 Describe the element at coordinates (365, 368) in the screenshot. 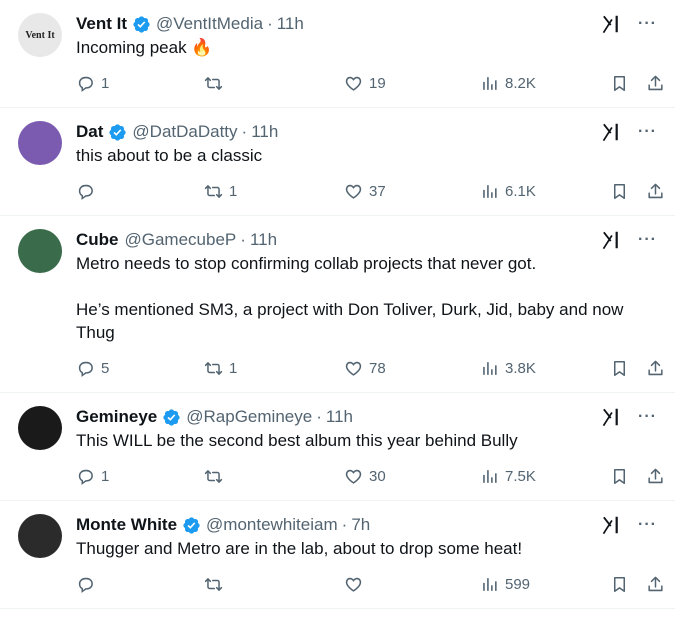

I see `like-button: 78` at that location.